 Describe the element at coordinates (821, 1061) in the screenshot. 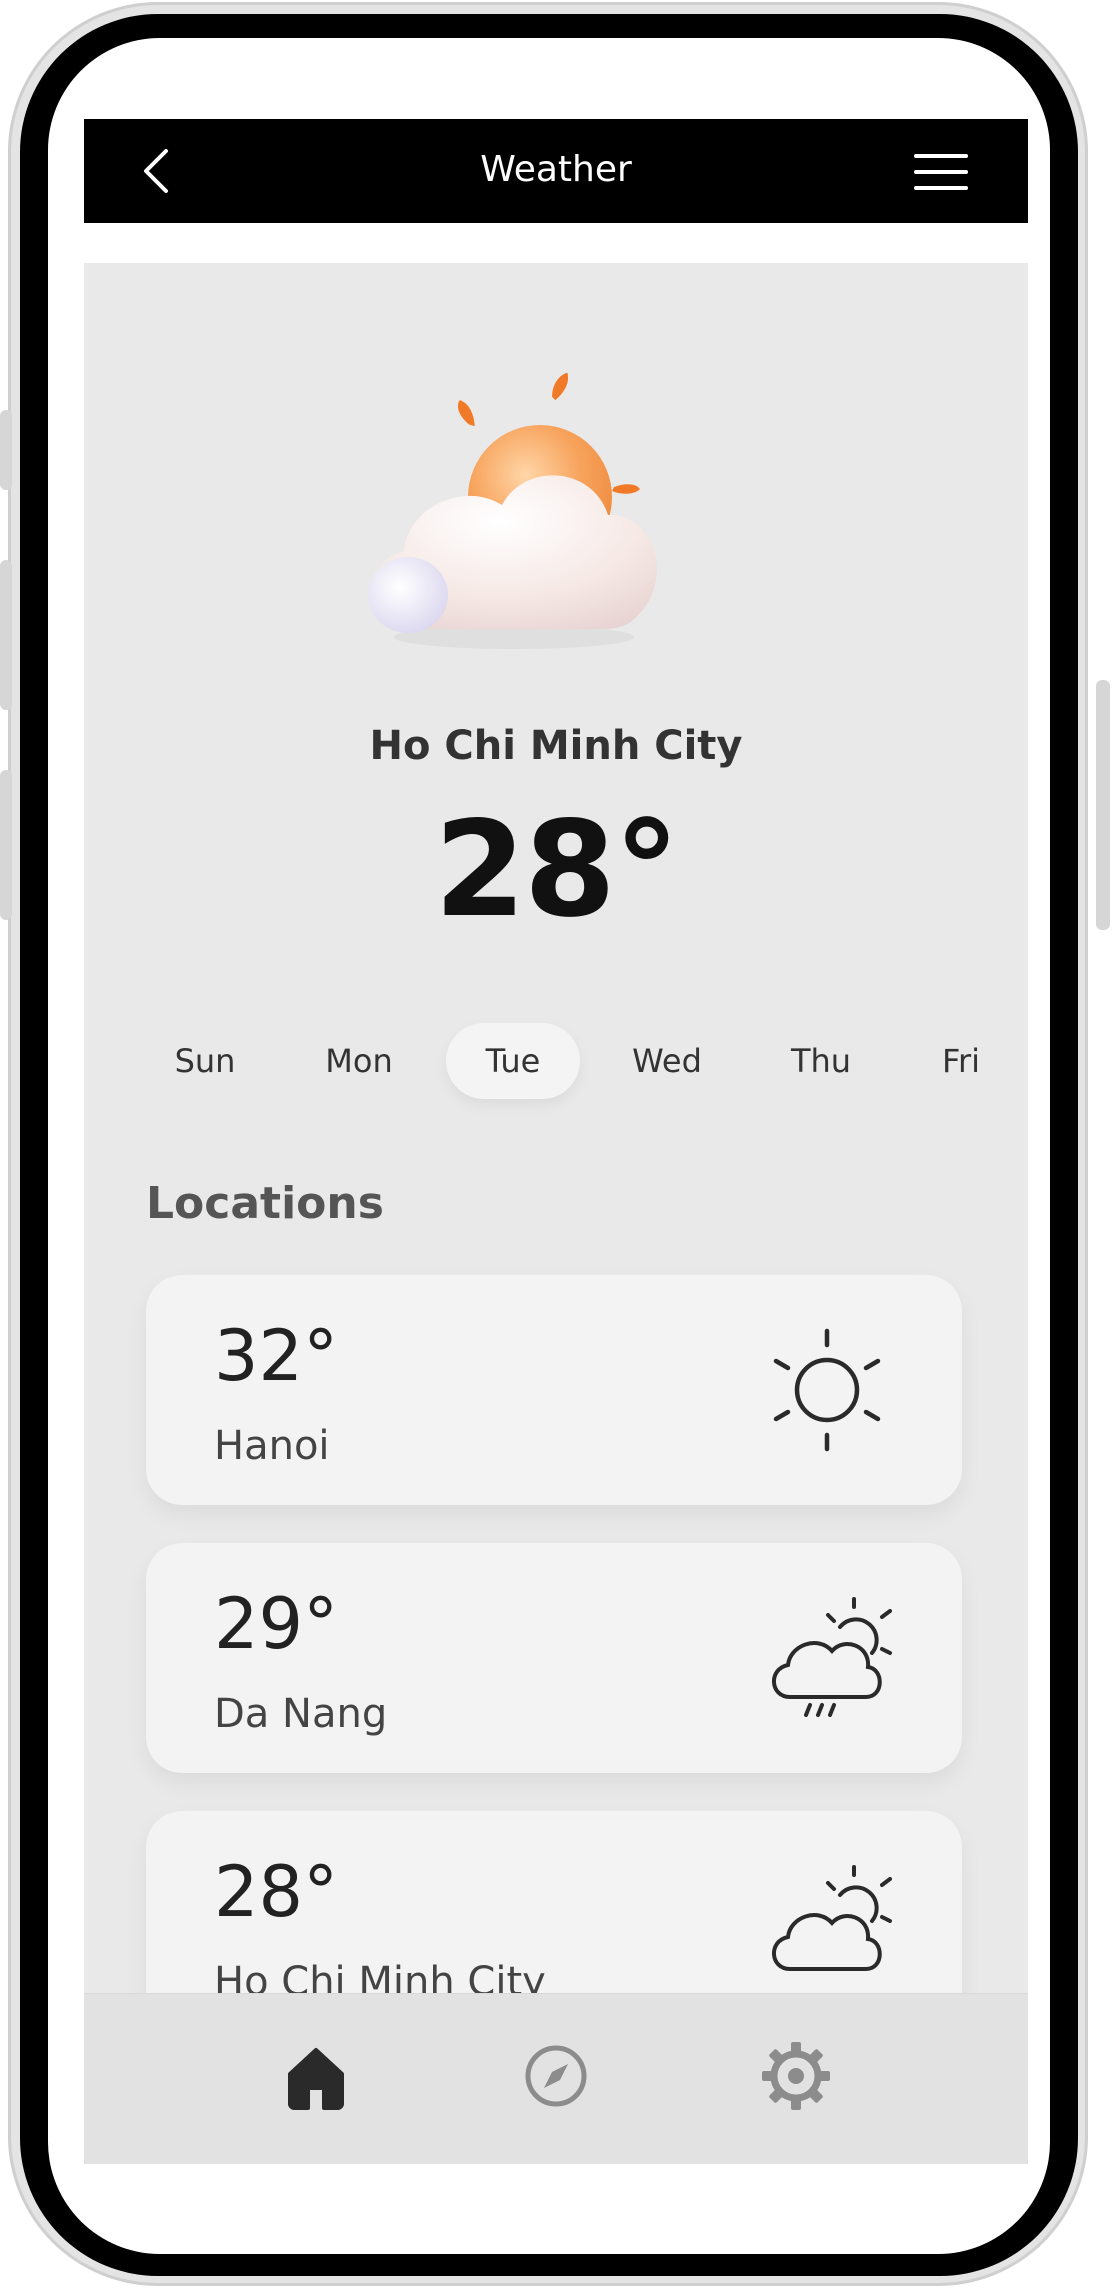

I see `day-tab-thu: Thu` at that location.